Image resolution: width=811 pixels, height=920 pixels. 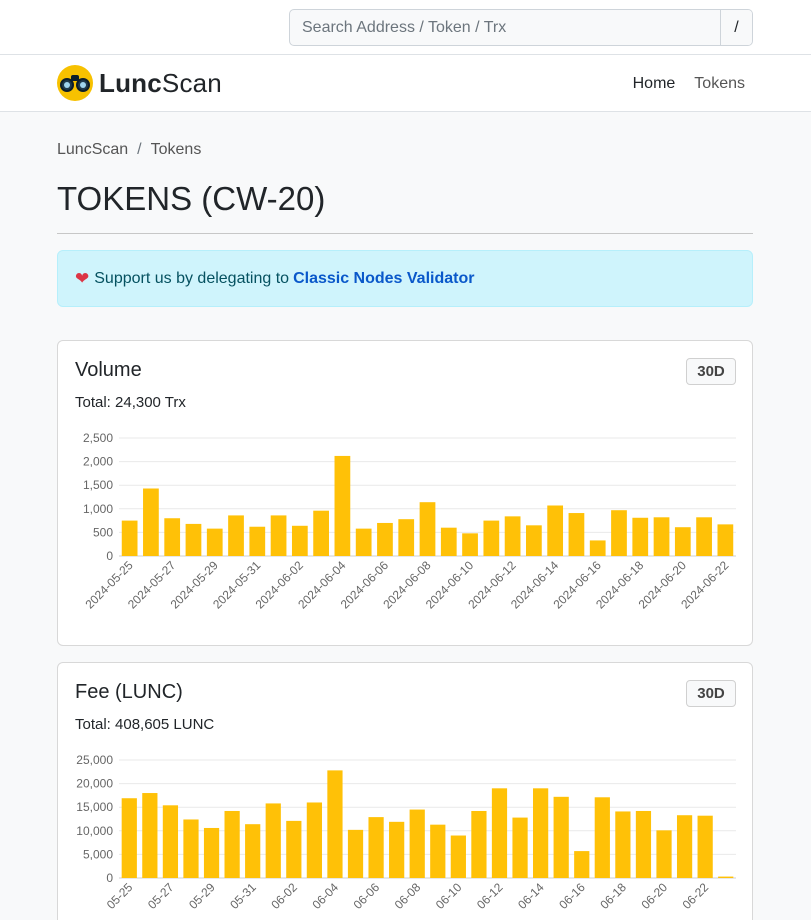 I want to click on y-tick-label: 20,000, so click(x=94, y=784).